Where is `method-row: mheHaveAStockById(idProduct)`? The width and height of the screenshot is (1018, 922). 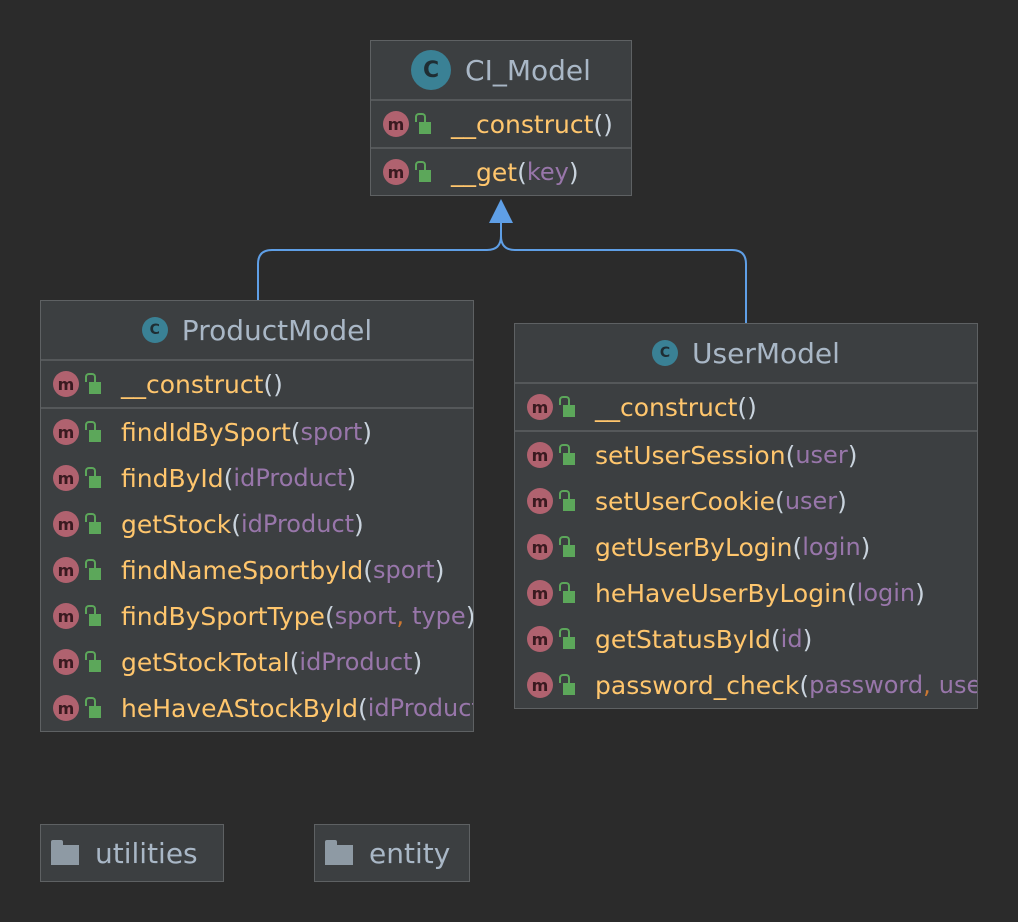 method-row: mheHaveAStockById(idProduct) is located at coordinates (257, 708).